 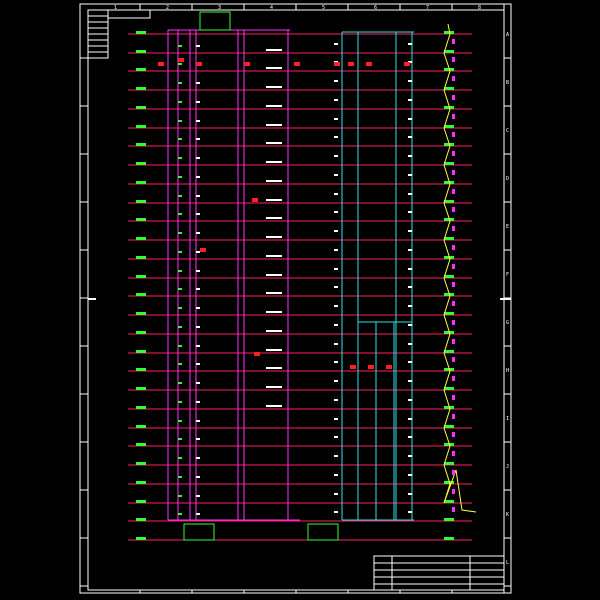 What do you see at coordinates (507, 131) in the screenshot?
I see `frame-label-right: C` at bounding box center [507, 131].